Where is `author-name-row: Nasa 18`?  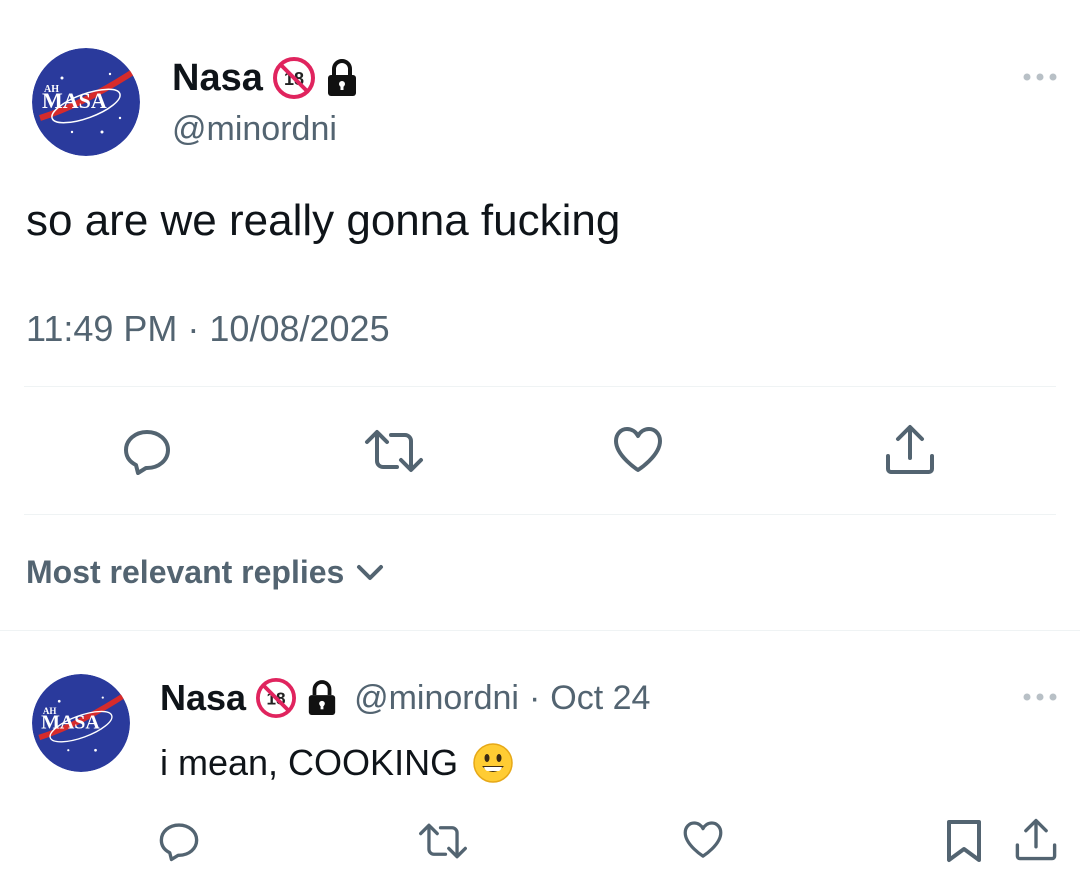
author-name-row: Nasa 18 is located at coordinates (265, 78).